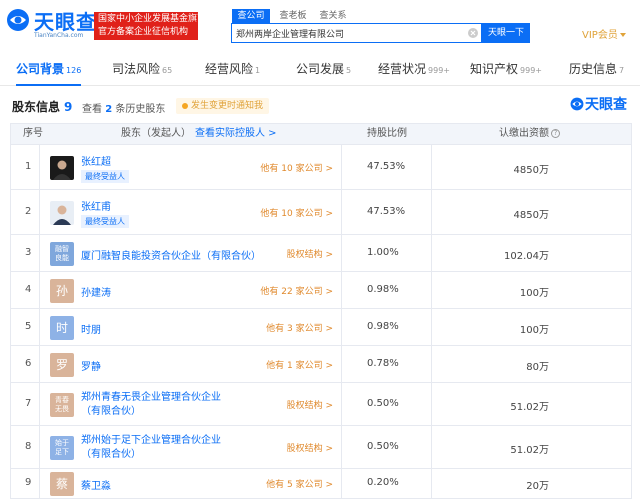 The width and height of the screenshot is (640, 503). Describe the element at coordinates (62, 253) in the screenshot. I see `avatar: 融智 良能` at that location.